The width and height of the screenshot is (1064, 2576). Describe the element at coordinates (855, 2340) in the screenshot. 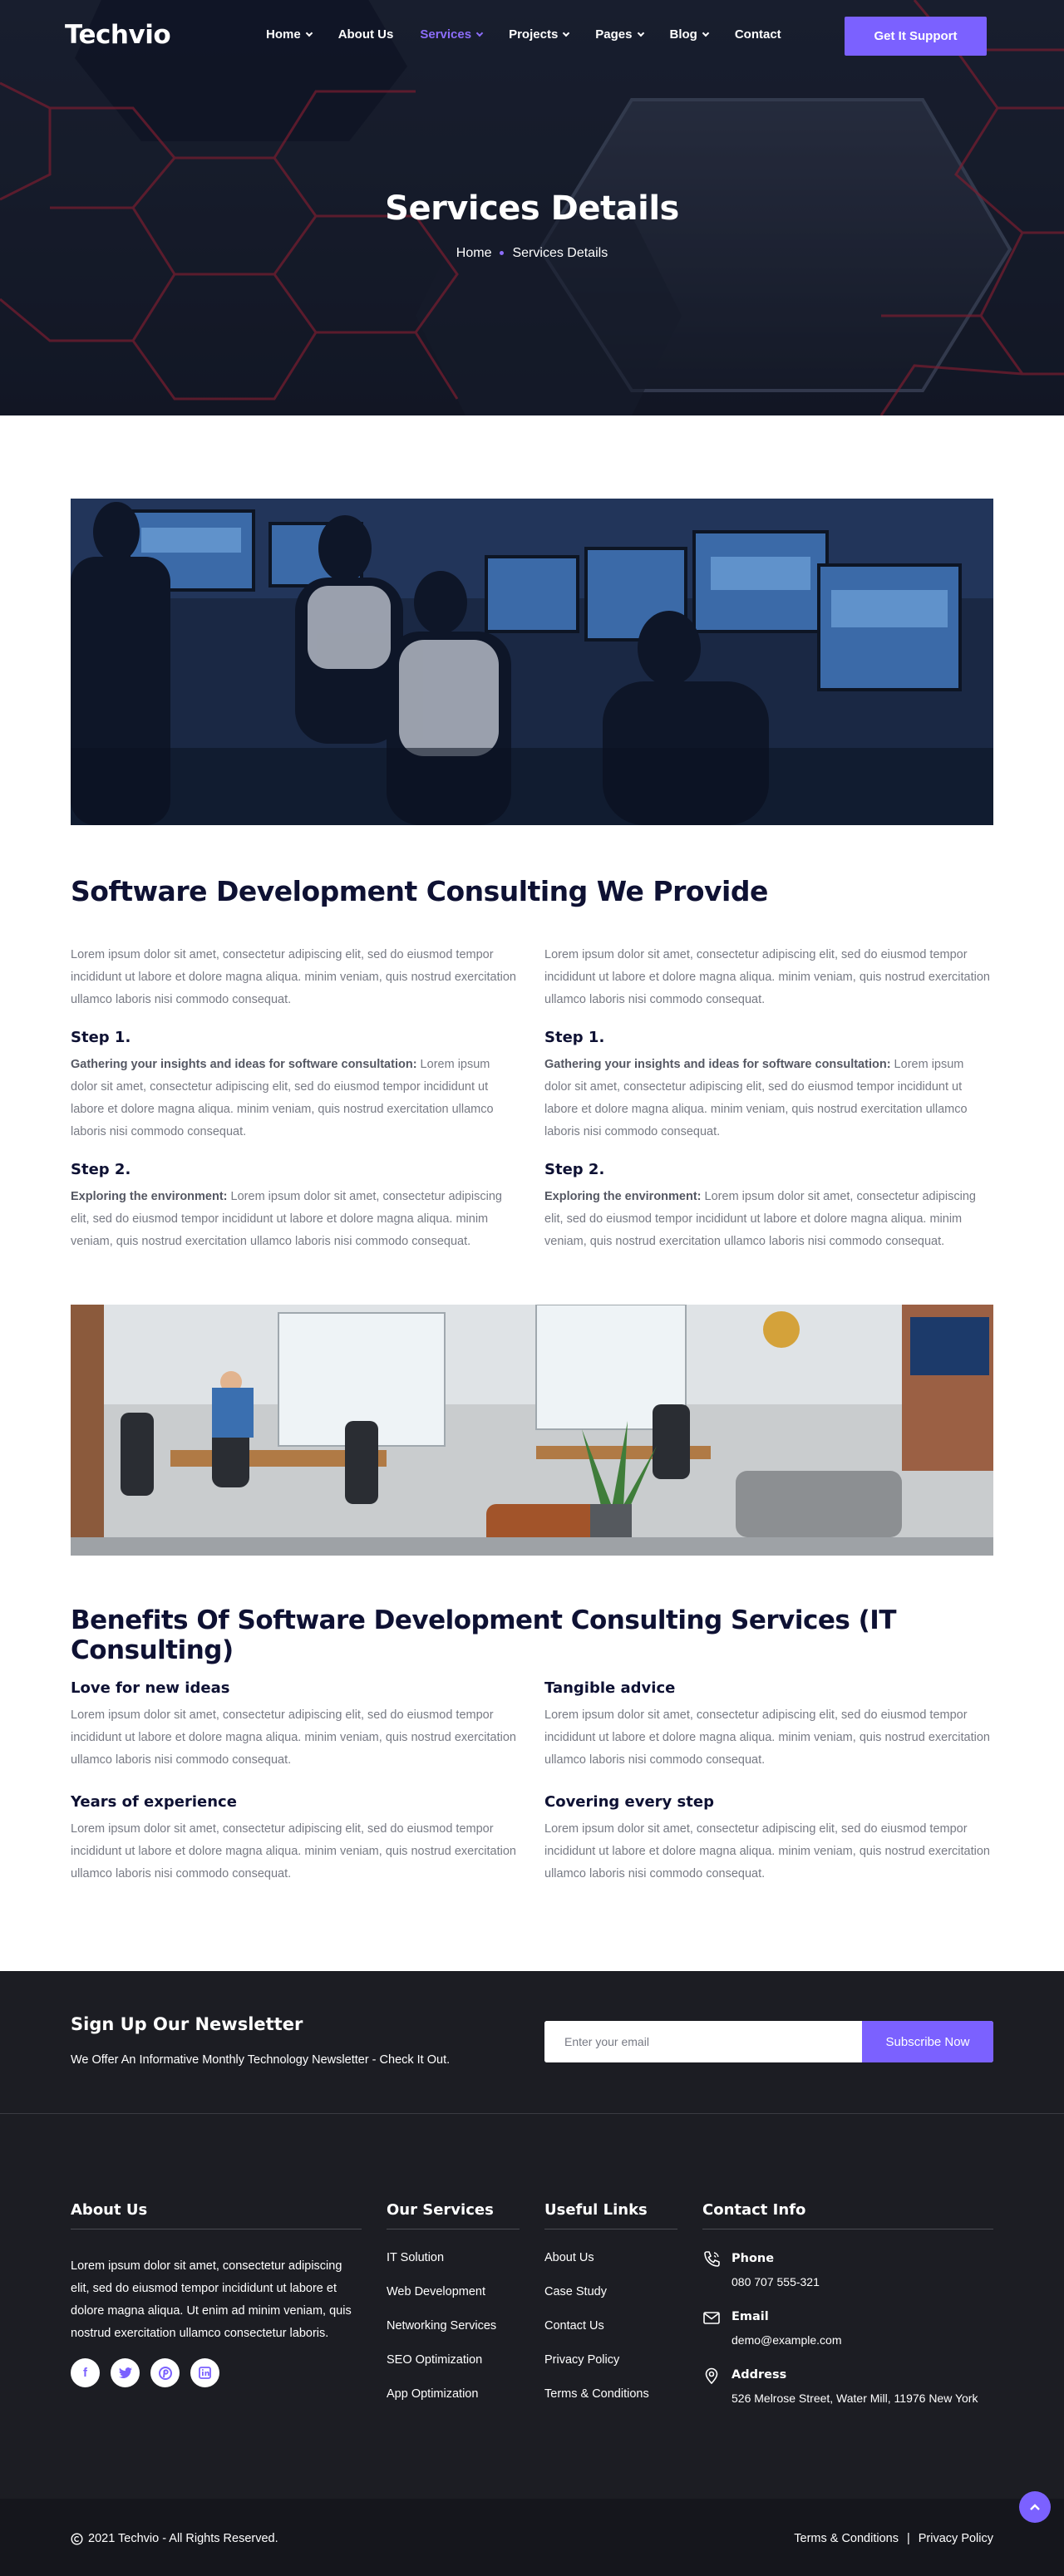

I see `contact-email-value: demo@example.com` at that location.